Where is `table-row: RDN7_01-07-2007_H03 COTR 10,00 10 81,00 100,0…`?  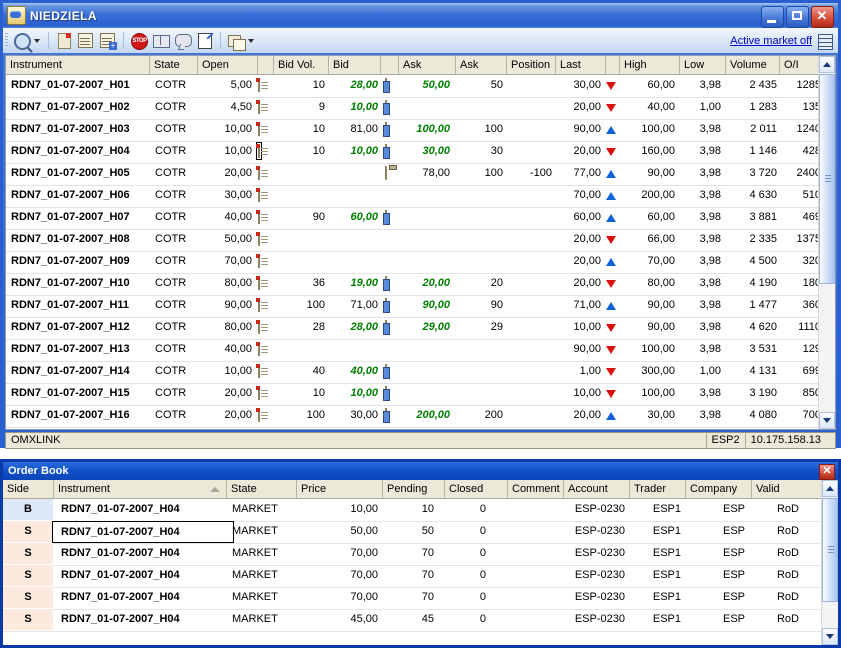
table-row: RDN7_01-07-2007_H03 COTR 10,00 10 81,00 100,0… is located at coordinates (413, 130).